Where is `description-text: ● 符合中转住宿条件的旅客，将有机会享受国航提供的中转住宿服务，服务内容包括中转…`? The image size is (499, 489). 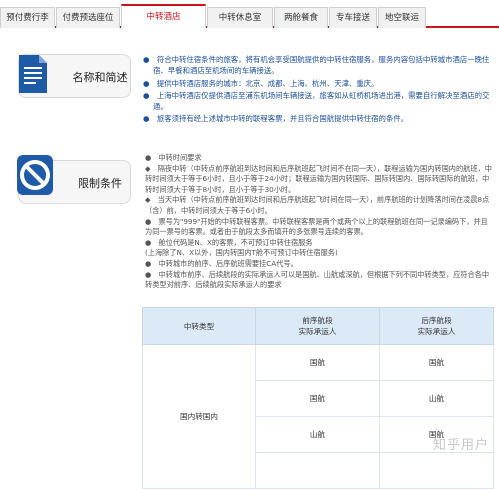
description-text: ● 符合中转住宿条件的旅客，将有机会享受国航提供的中转住宿服务，服务内容包括中转… is located at coordinates (319, 90).